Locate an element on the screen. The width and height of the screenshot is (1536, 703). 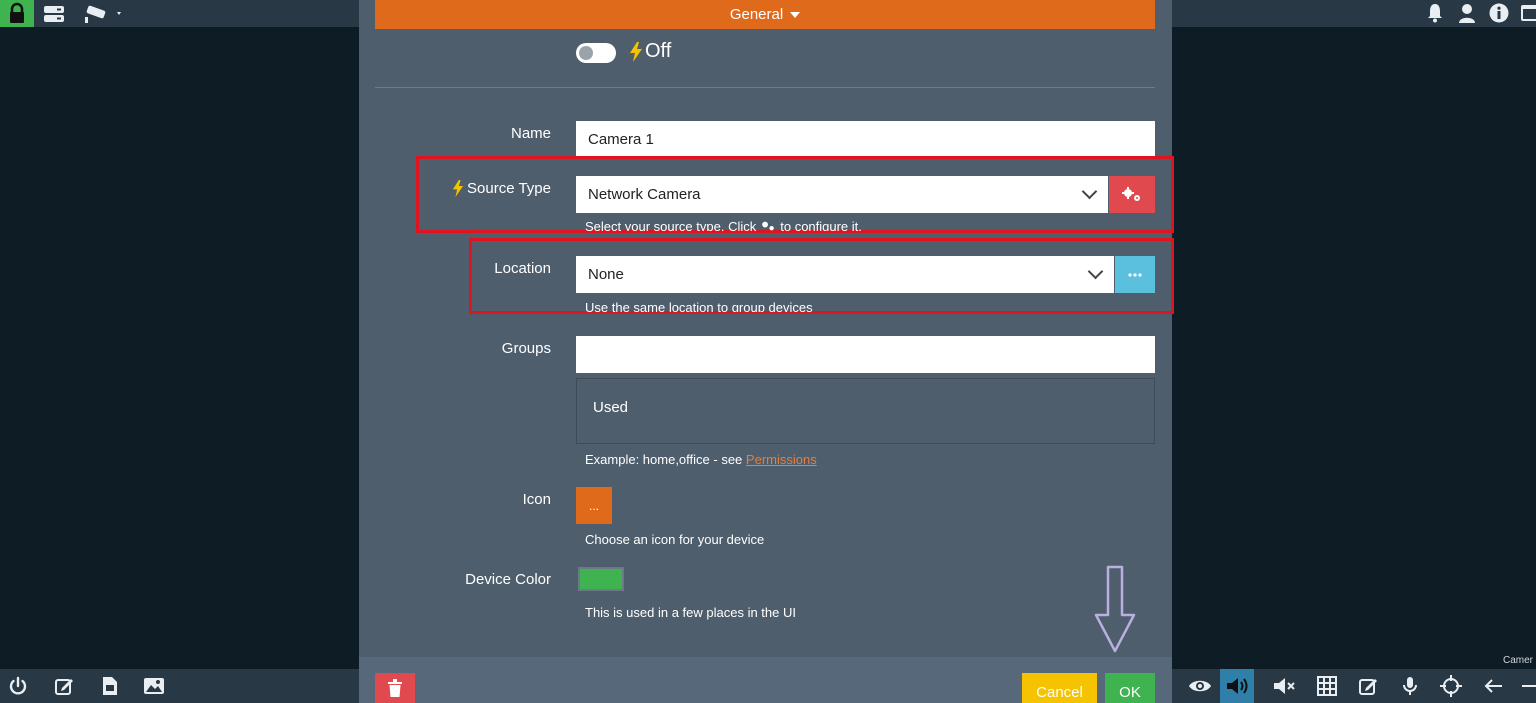
file-icon is located at coordinates (110, 686).